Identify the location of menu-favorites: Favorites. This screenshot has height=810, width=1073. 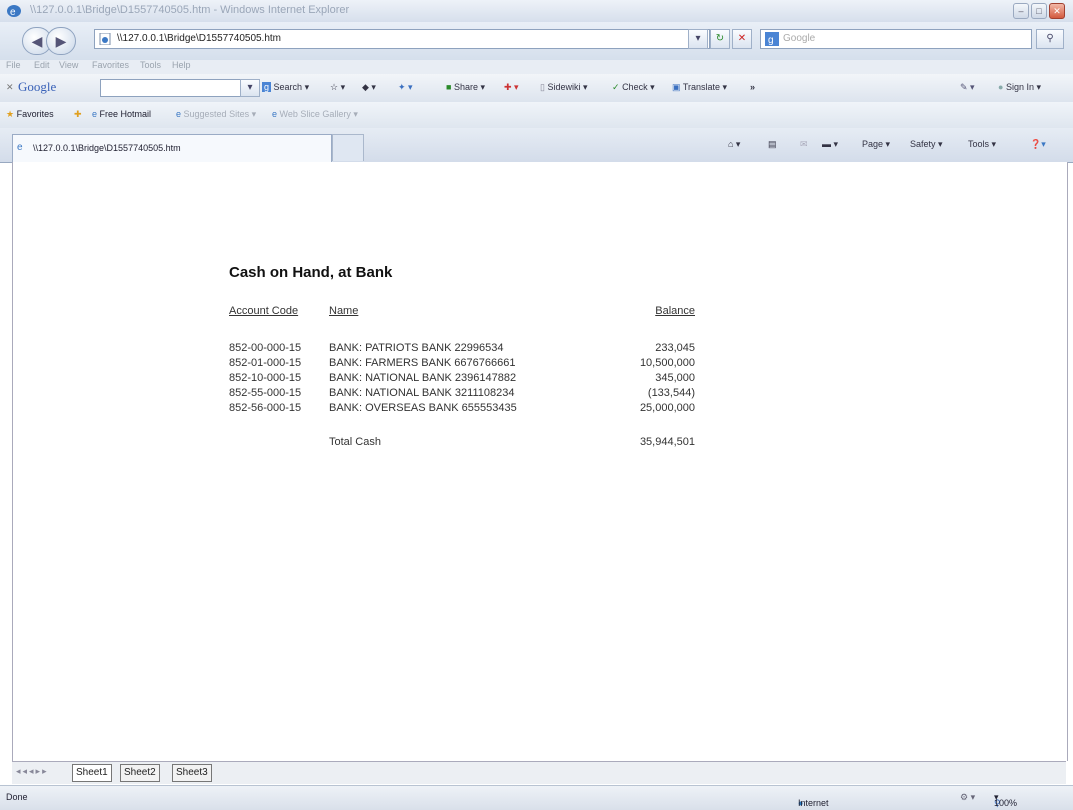
(110, 65).